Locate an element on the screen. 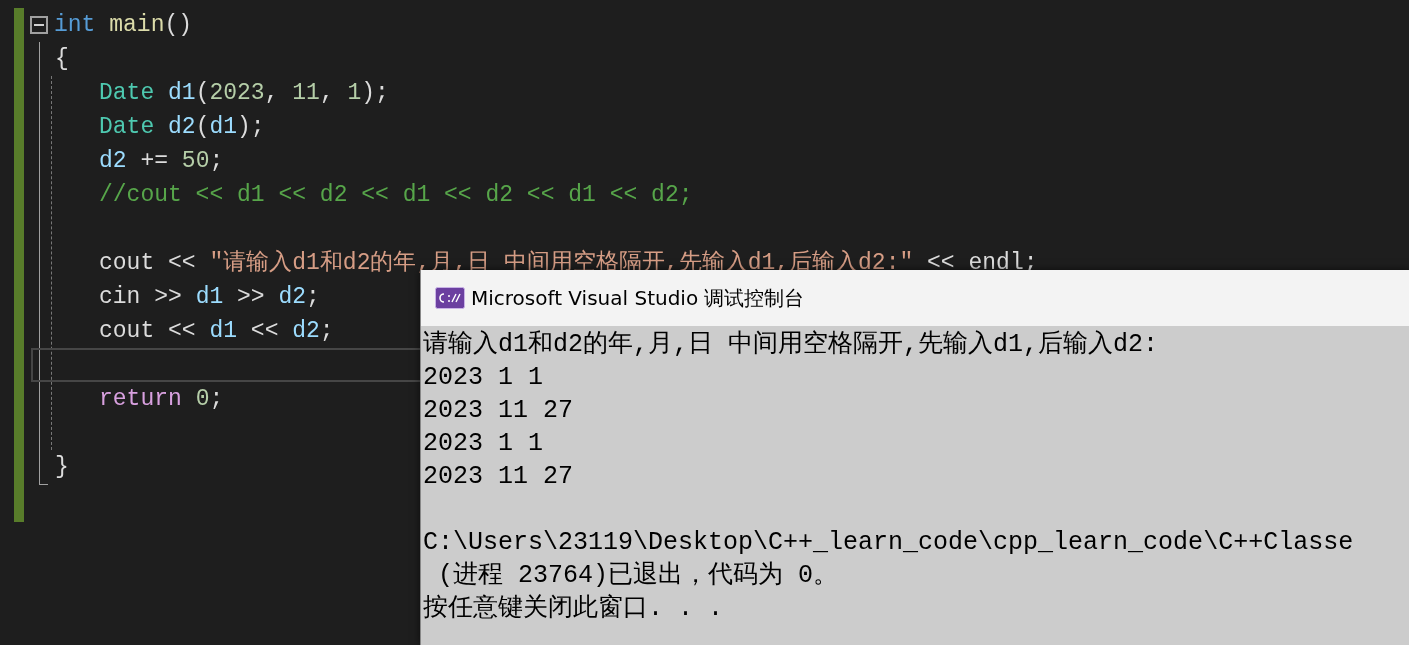 This screenshot has width=1409, height=645. console-output-line: C:\Users\23119\Desktop\C++_learn_code\cpp_learn_code\C++Classe is located at coordinates (889, 543).